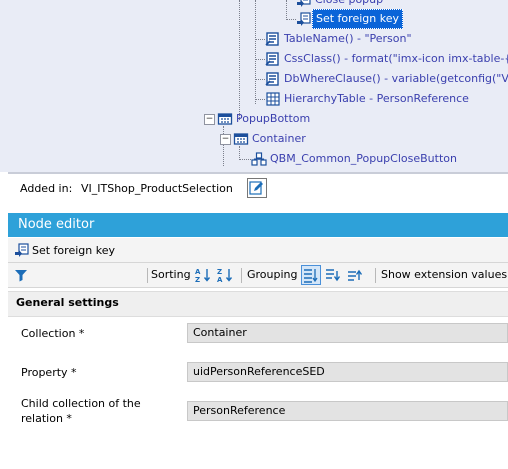 The height and width of the screenshot is (469, 508). I want to click on filter-icon, so click(21, 276).